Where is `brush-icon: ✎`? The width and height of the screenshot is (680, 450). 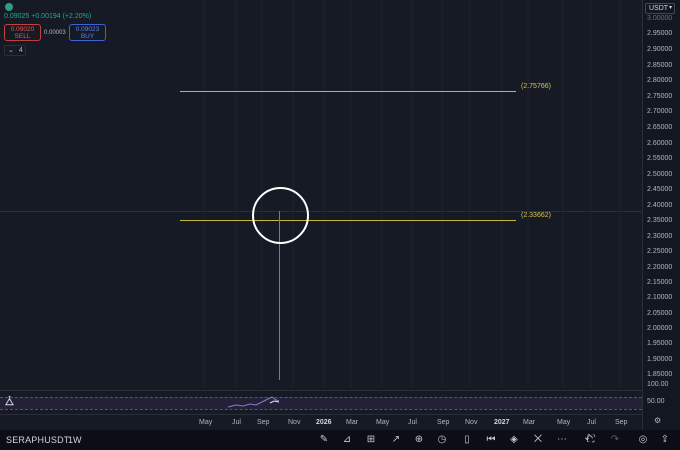 brush-icon: ✎ is located at coordinates (324, 440).